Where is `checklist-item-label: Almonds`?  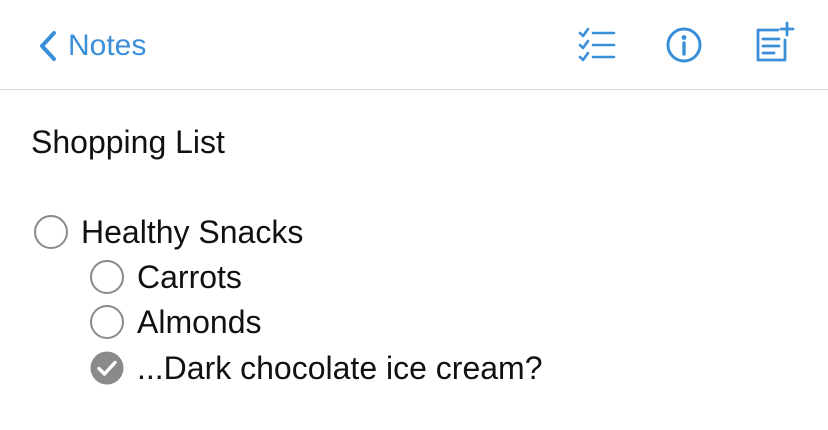 checklist-item-label: Almonds is located at coordinates (199, 322).